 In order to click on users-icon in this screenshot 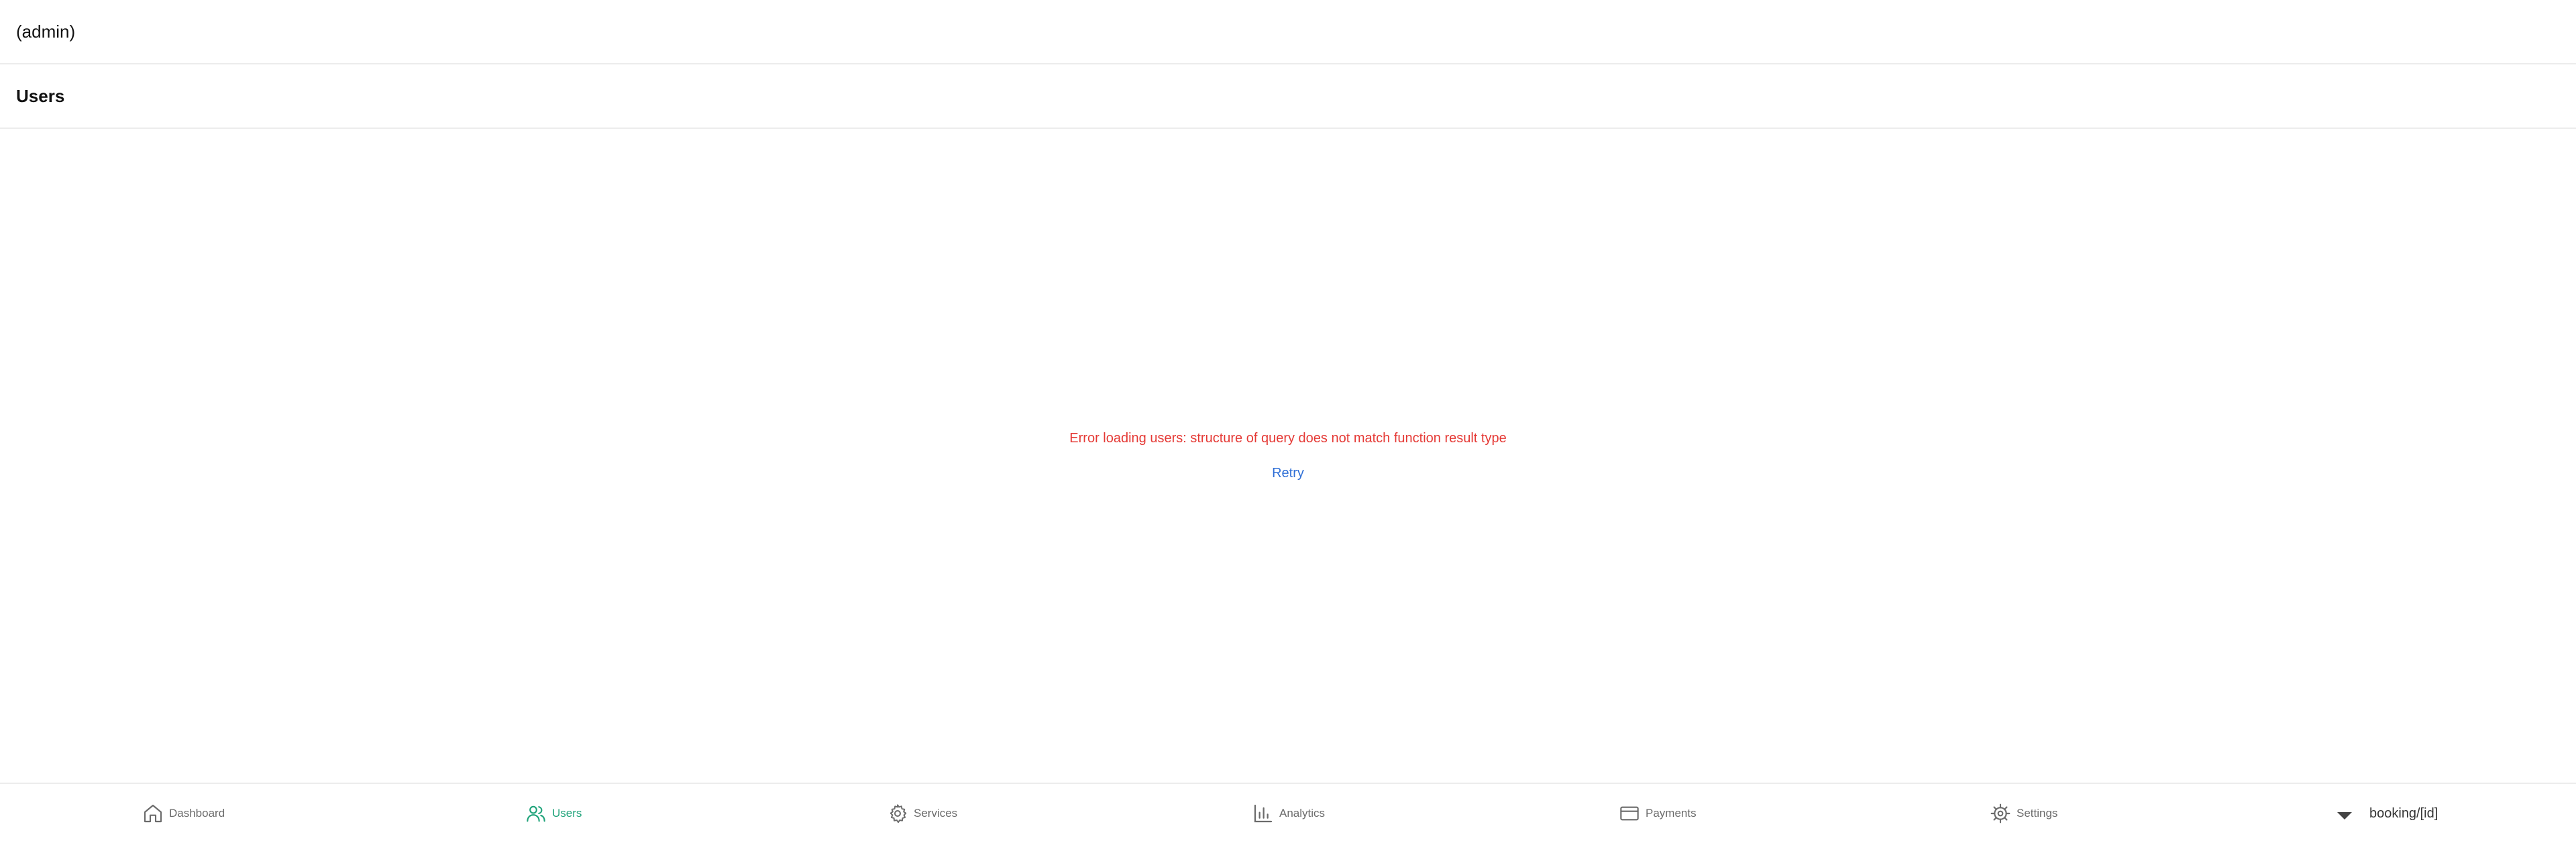, I will do `click(536, 814)`.